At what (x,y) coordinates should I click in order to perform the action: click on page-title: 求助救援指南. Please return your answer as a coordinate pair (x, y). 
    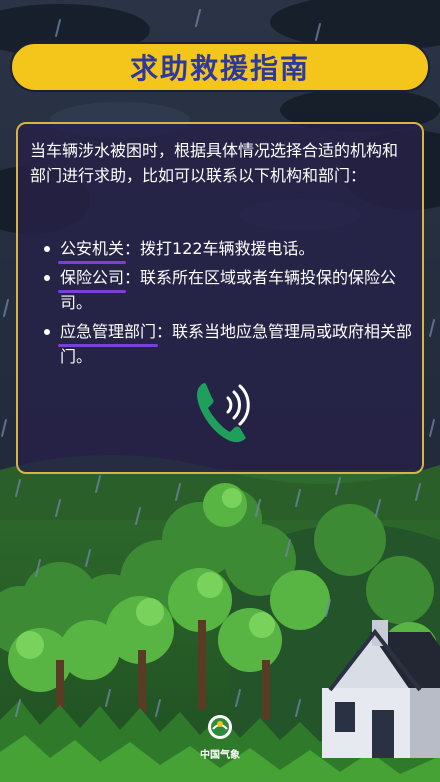
    Looking at the image, I should click on (219, 68).